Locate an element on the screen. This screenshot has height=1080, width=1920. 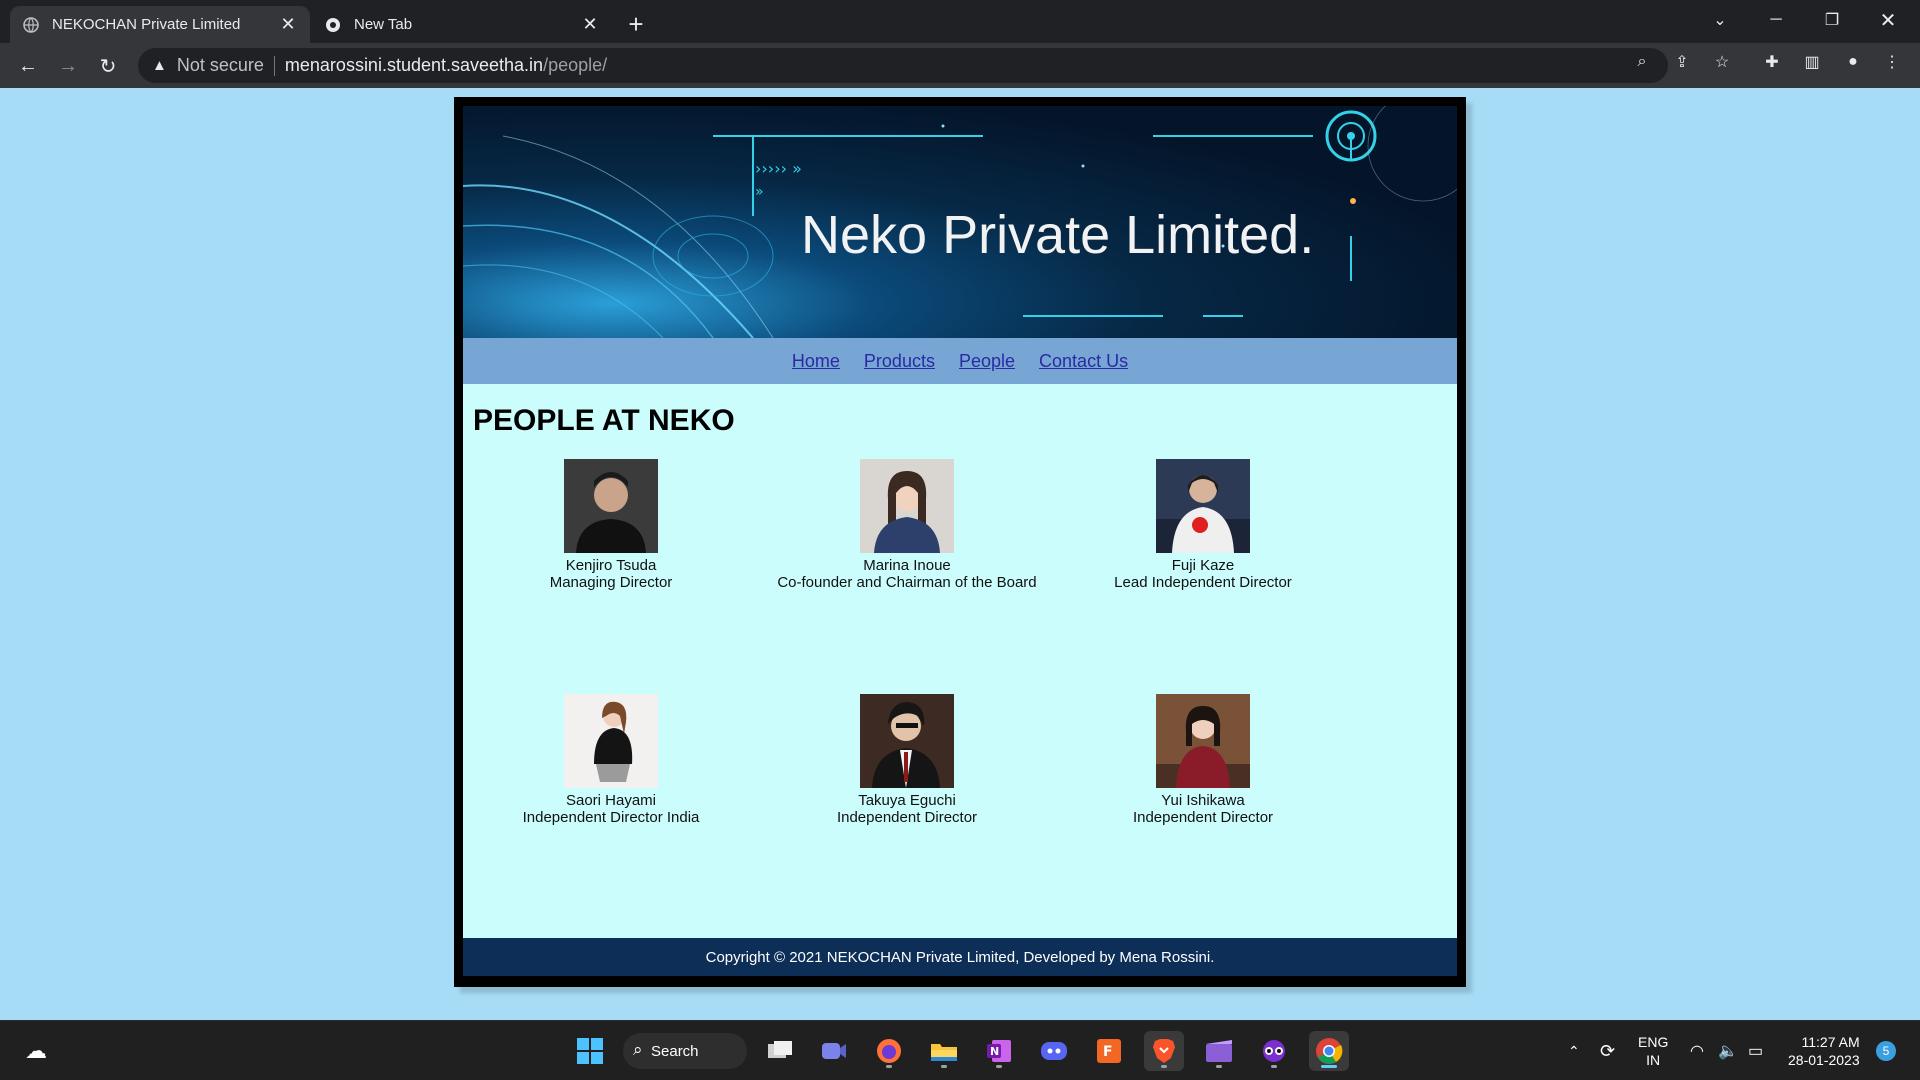
person-name: Takuya Eguchi is located at coordinates (907, 800).